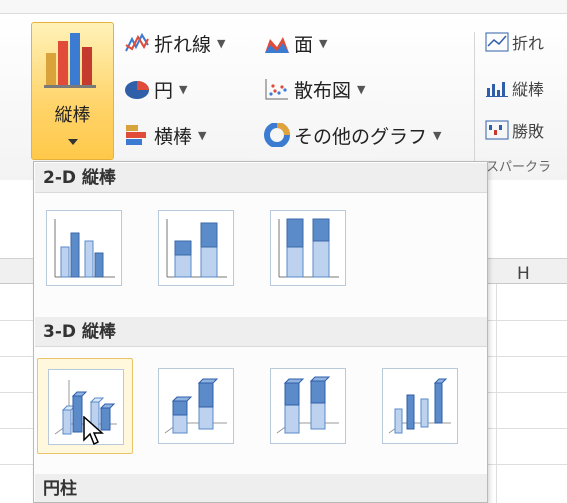 The image size is (567, 503). I want to click on sparkline-column-icon, so click(497, 89).